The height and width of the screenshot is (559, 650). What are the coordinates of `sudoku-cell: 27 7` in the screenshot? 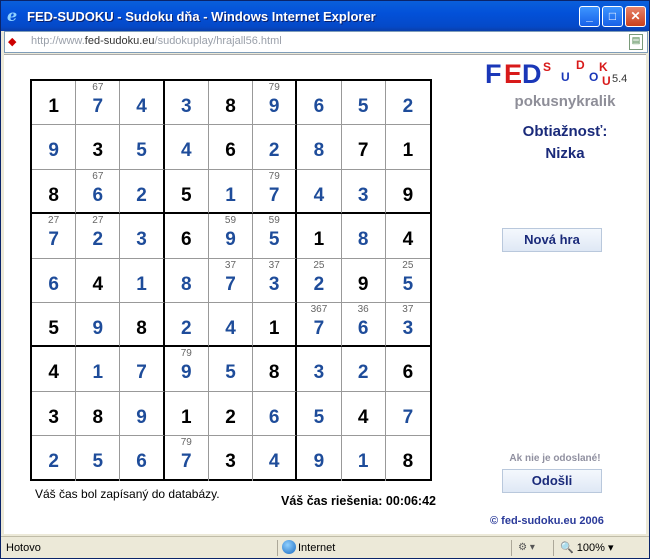 It's located at (54, 236).